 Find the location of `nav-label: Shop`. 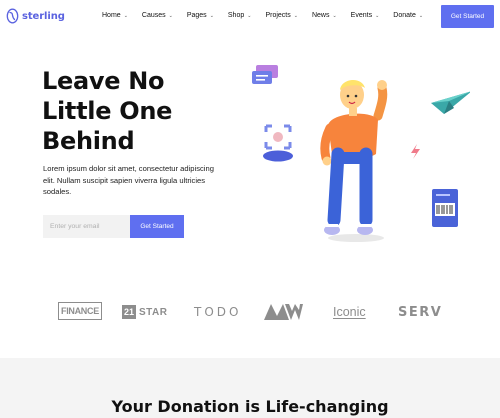

nav-label: Shop is located at coordinates (236, 15).